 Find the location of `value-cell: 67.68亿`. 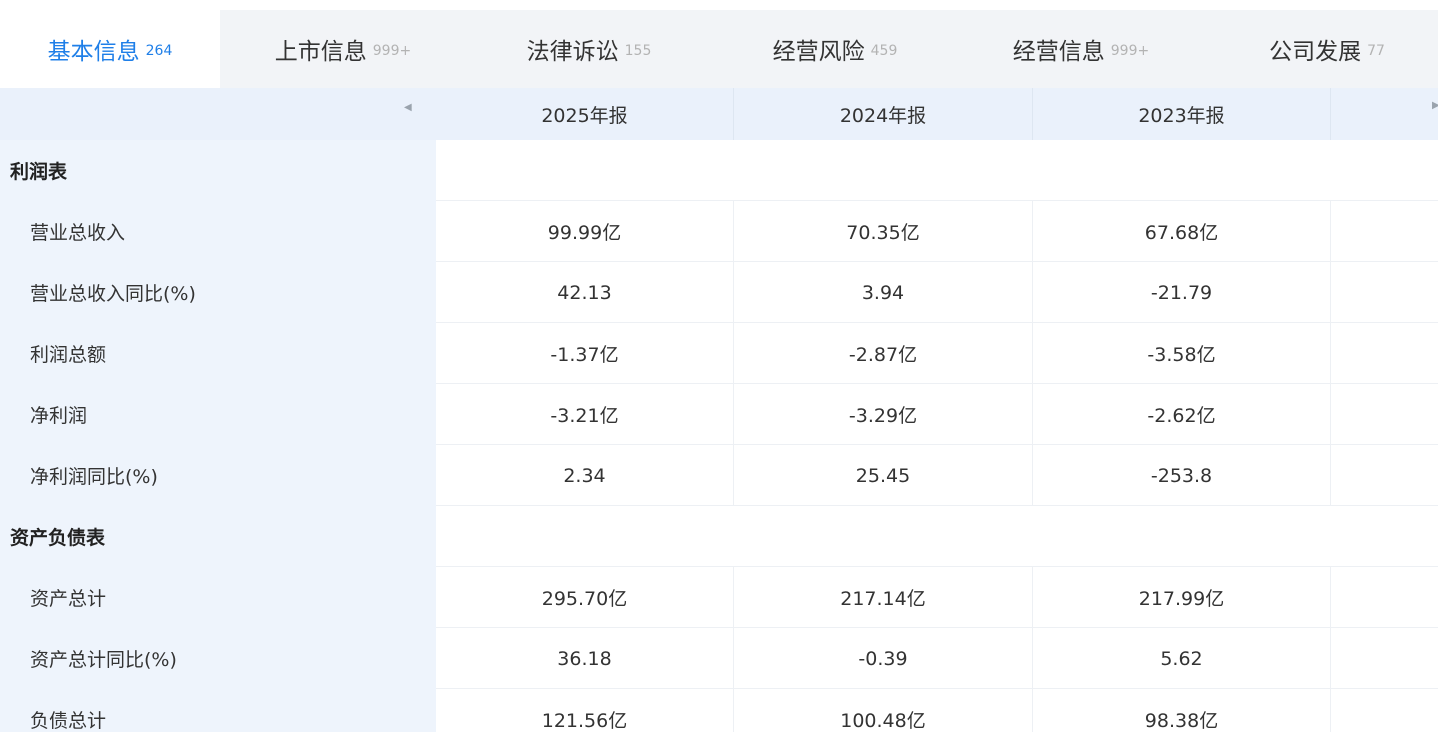

value-cell: 67.68亿 is located at coordinates (1181, 233).